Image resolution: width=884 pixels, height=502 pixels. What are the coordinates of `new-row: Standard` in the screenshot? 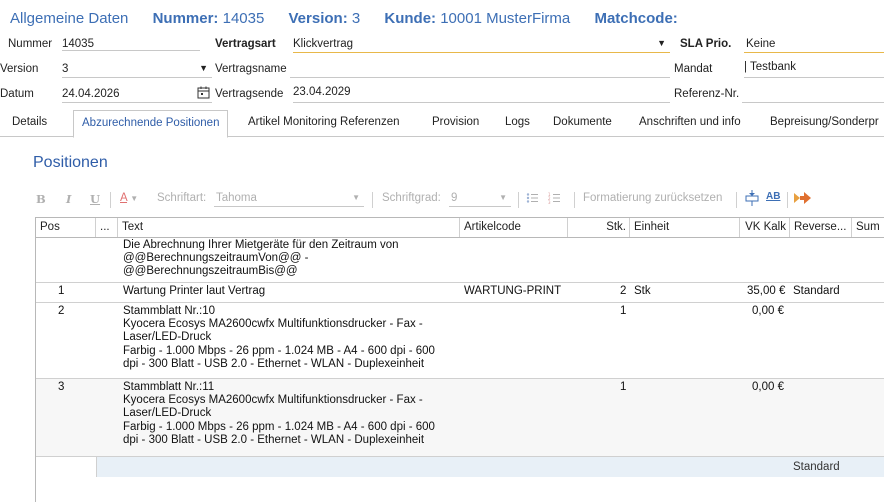 It's located at (460, 467).